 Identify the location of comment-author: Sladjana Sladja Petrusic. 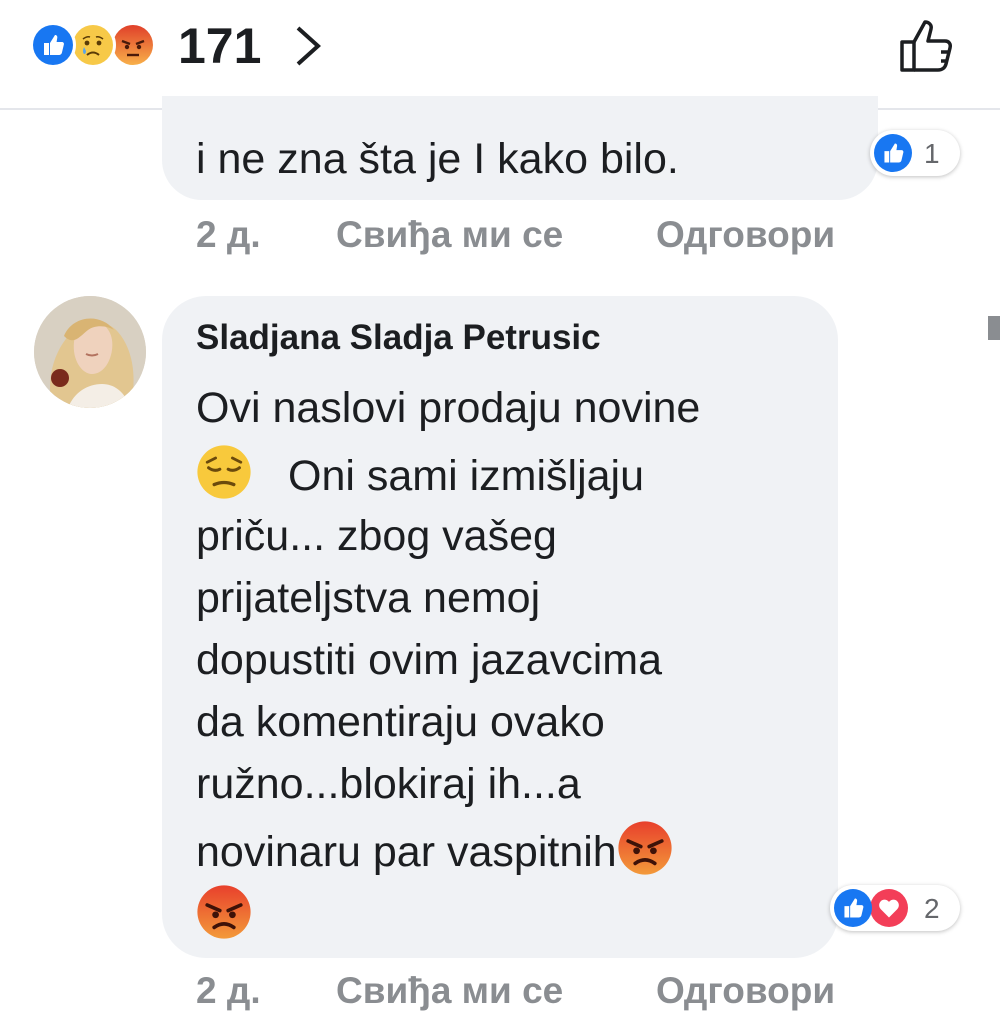
(398, 338).